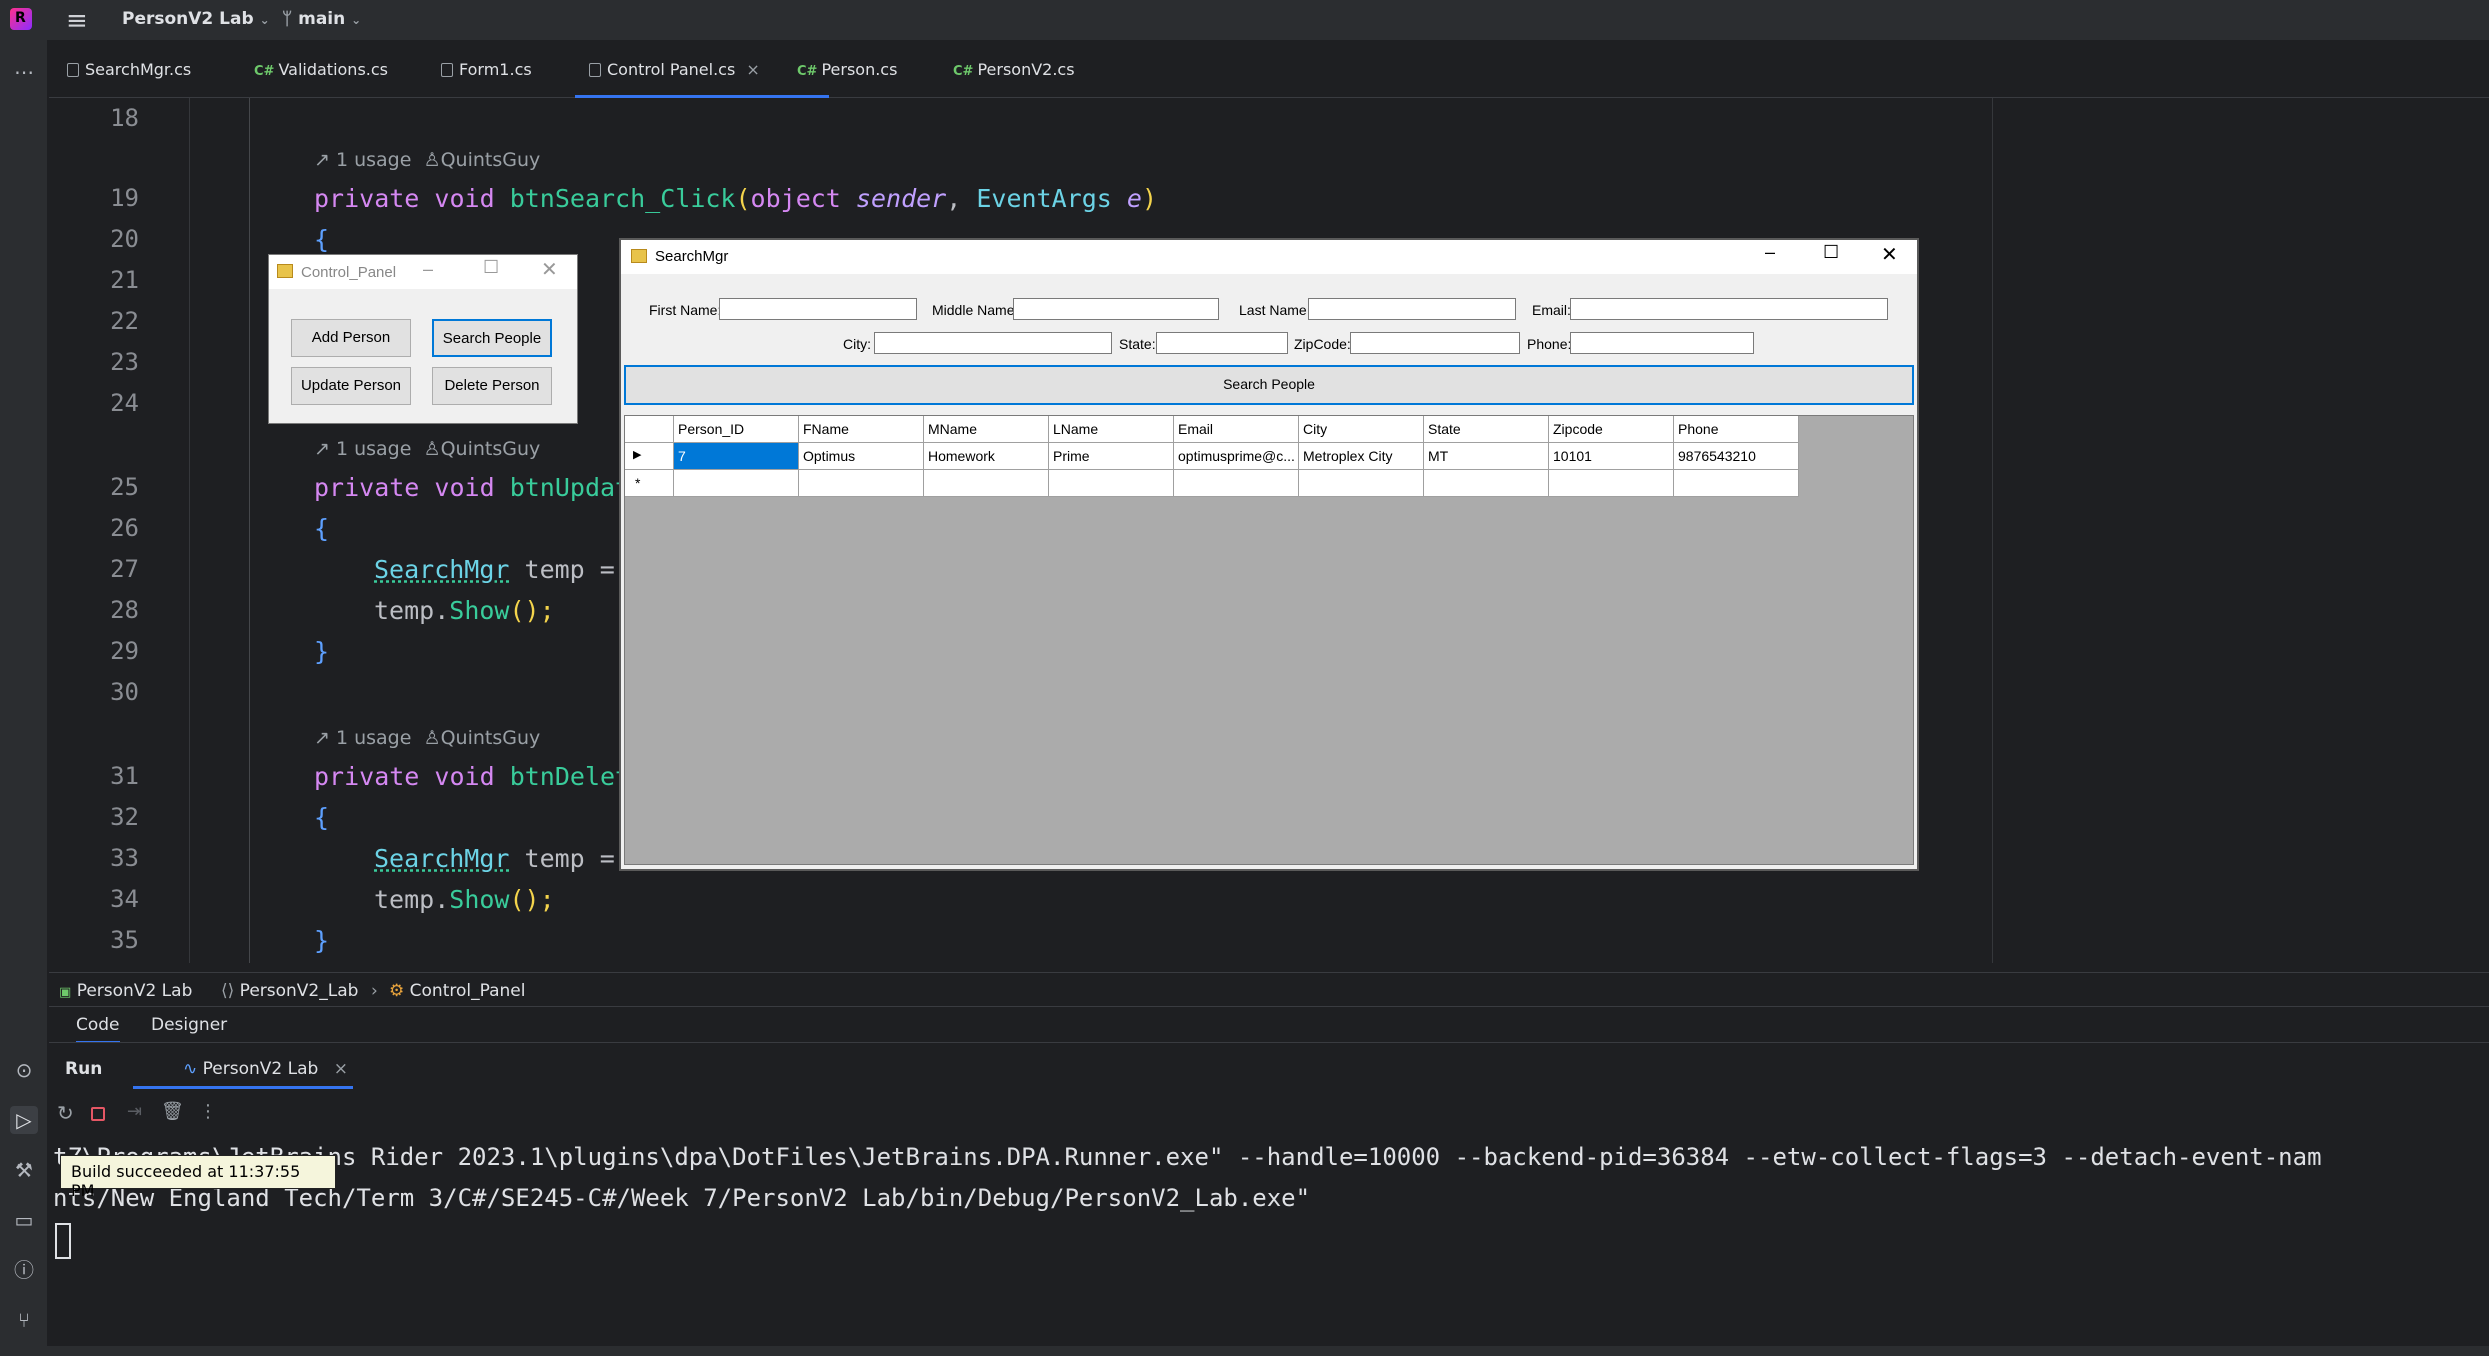 Image resolution: width=2489 pixels, height=1356 pixels. I want to click on services-icon: ⊙, so click(24, 1070).